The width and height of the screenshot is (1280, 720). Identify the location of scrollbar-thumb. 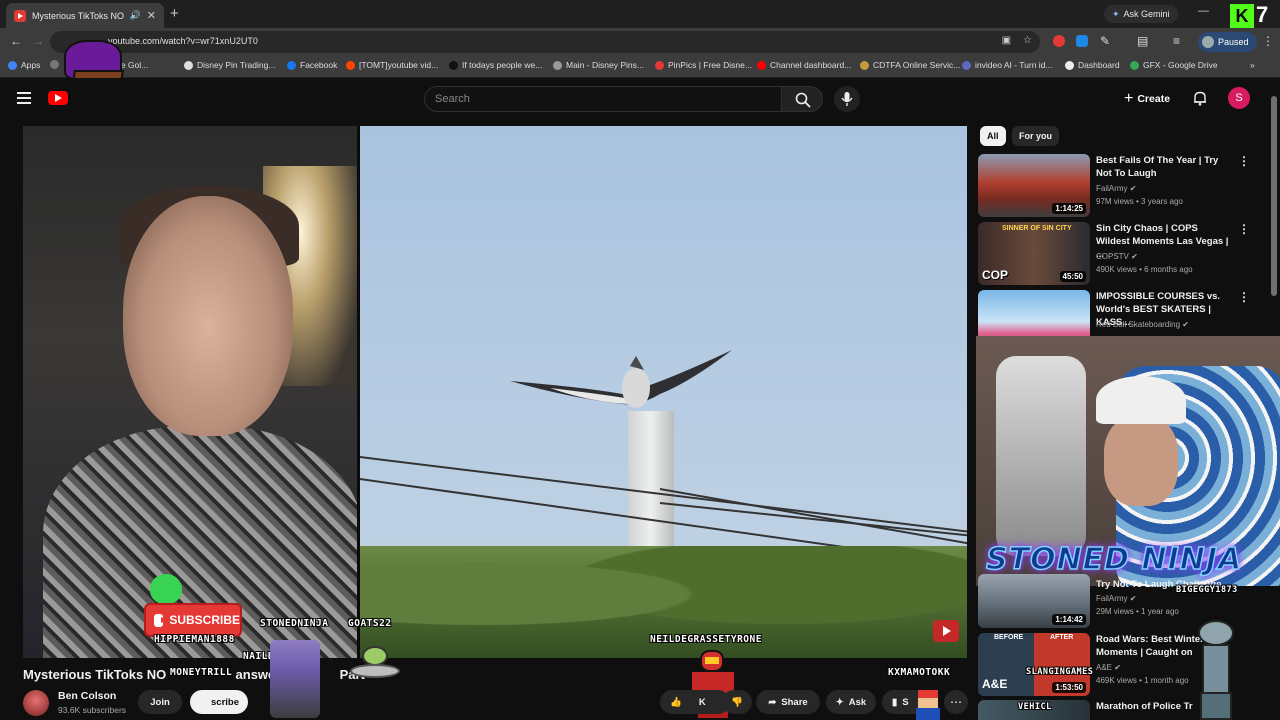
(1274, 196).